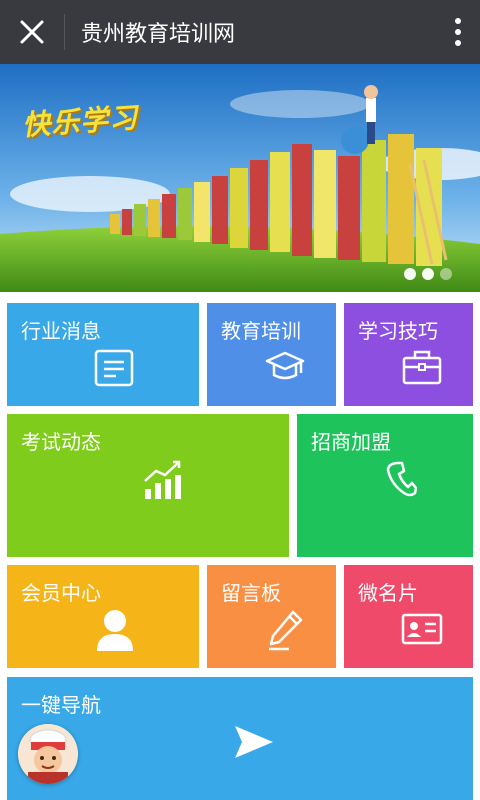 Image resolution: width=480 pixels, height=800 pixels. What do you see at coordinates (158, 34) in the screenshot?
I see `page-title: 贵州教育培训网` at bounding box center [158, 34].